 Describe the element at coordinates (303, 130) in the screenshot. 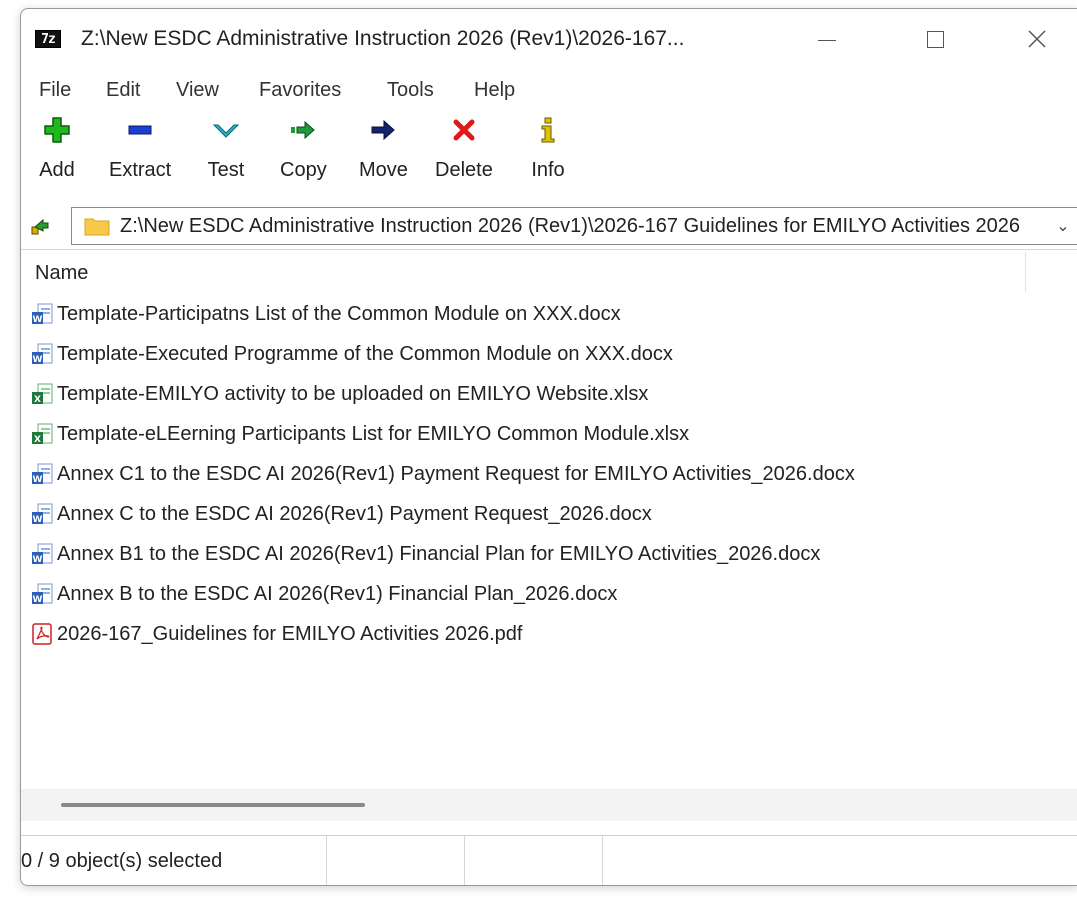

I see `copy-icon` at that location.